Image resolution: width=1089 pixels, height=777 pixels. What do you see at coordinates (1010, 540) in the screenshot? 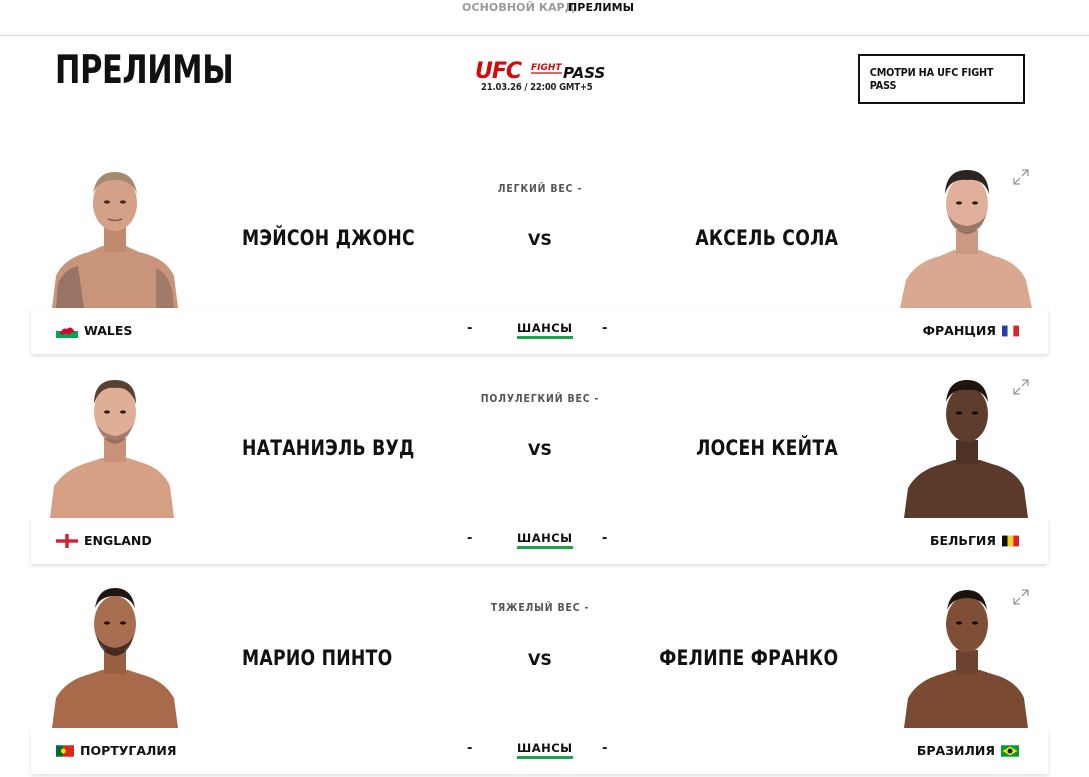
I see `belgium-flag-icon` at bounding box center [1010, 540].